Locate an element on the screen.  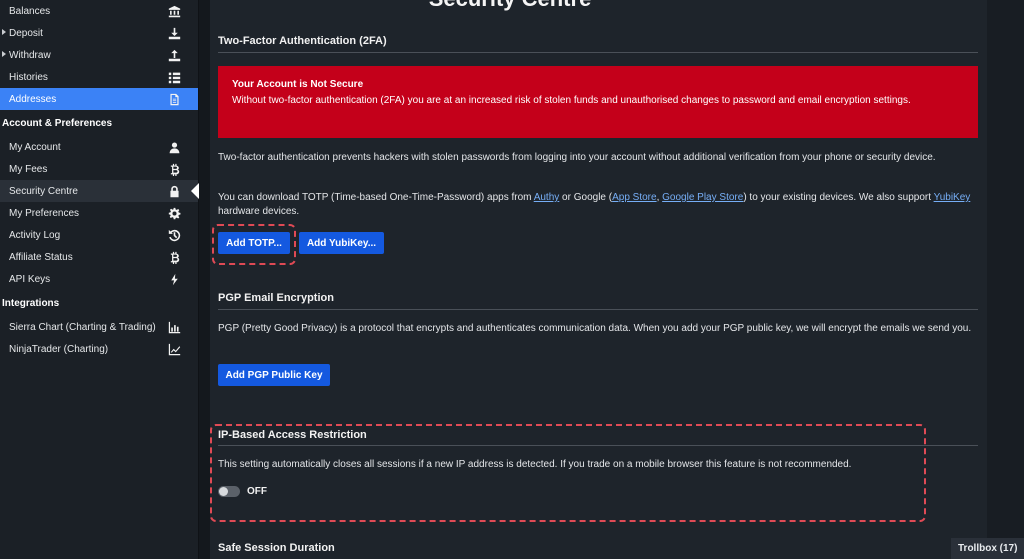
sidebar-item-api-keys: API Keys is located at coordinates (99, 279).